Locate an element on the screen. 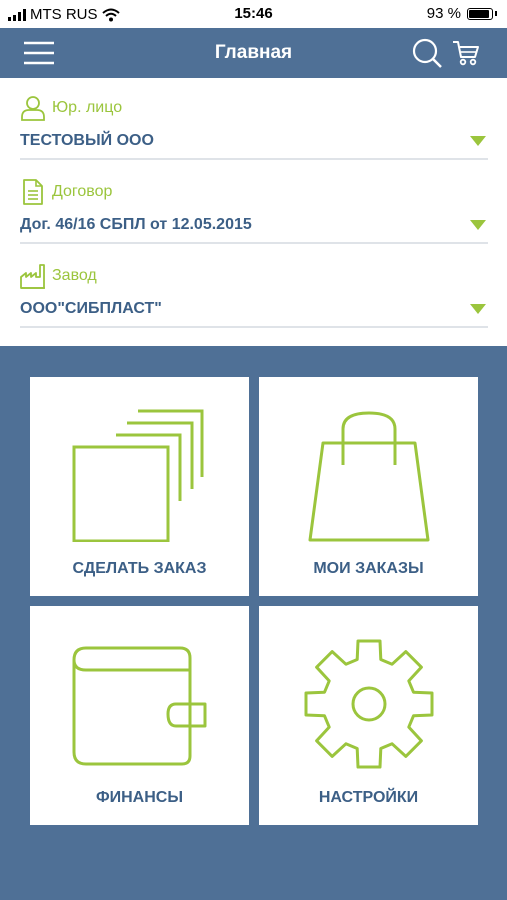 This screenshot has width=507, height=900. gear-outline is located at coordinates (369, 704).